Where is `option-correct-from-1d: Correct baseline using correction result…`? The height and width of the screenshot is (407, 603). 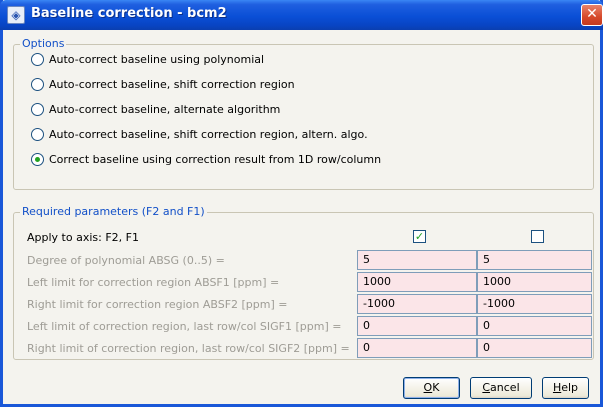
option-correct-from-1d: Correct baseline using correction result… is located at coordinates (206, 159).